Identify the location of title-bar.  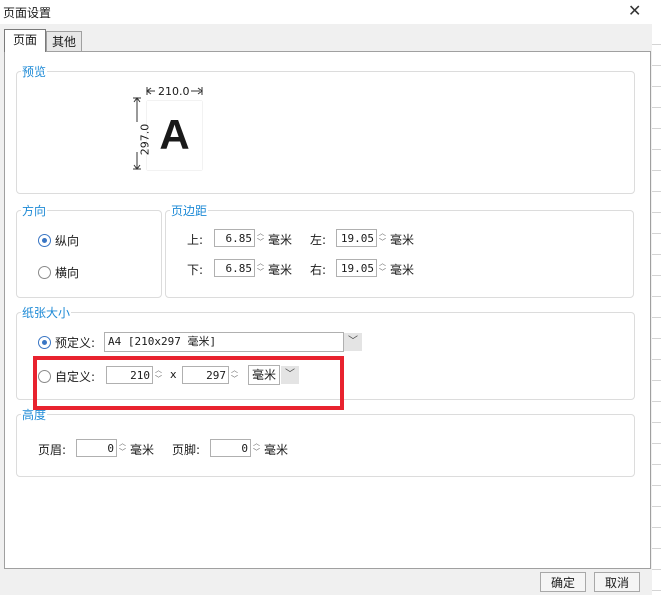
(330, 12).